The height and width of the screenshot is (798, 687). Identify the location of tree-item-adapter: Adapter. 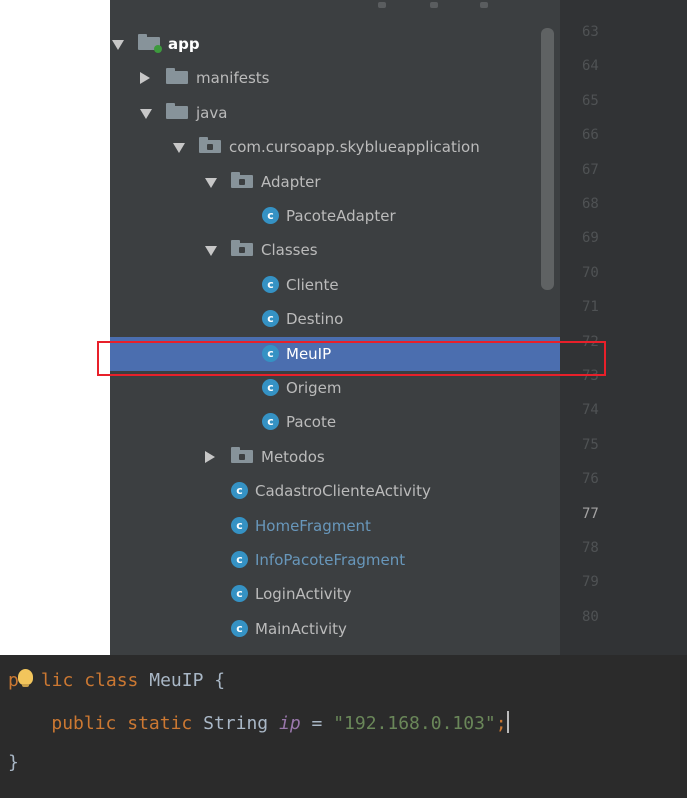
(335, 182).